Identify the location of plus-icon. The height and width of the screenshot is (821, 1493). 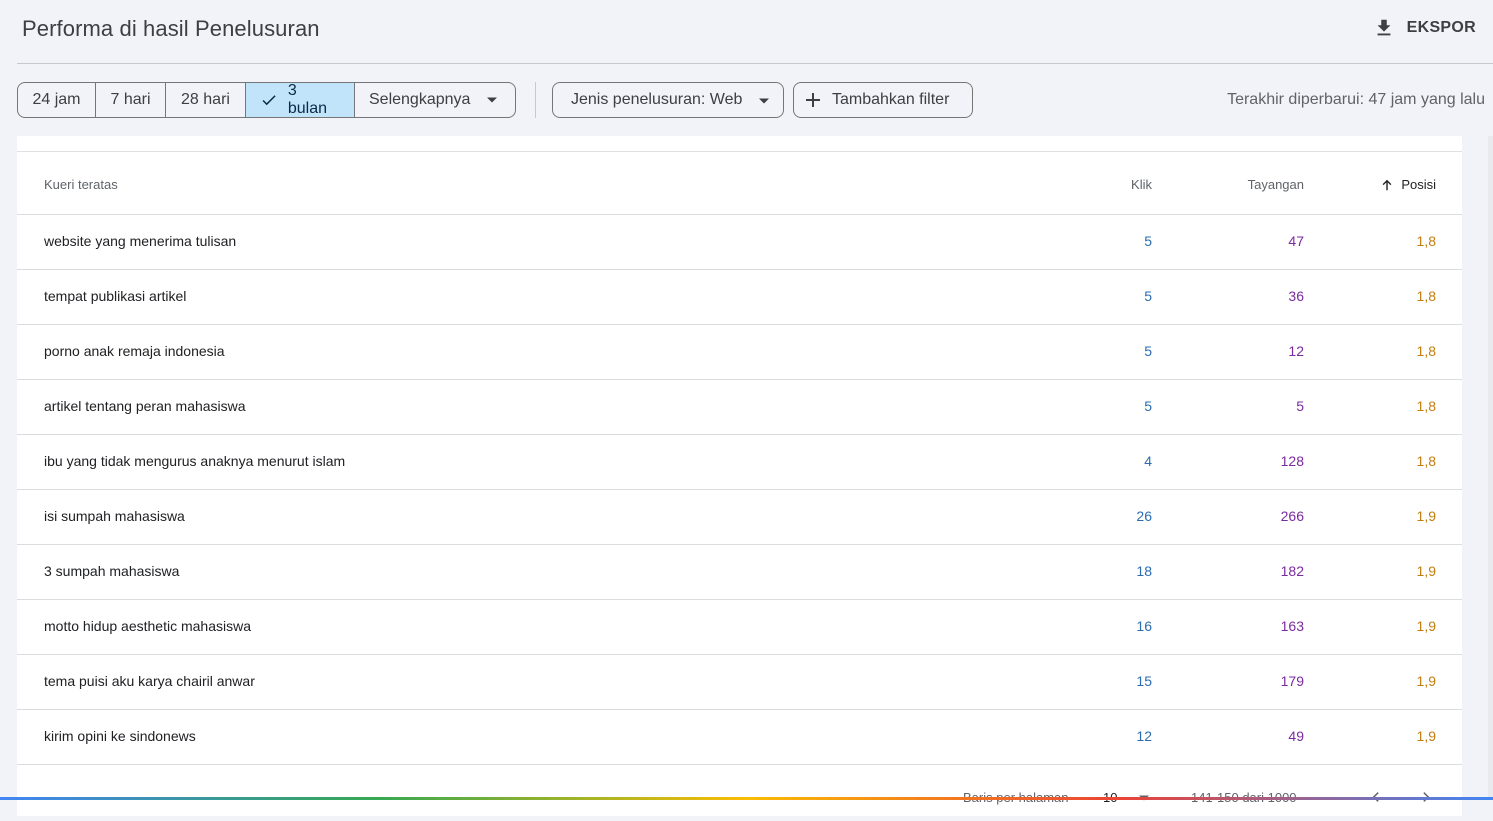
(813, 100).